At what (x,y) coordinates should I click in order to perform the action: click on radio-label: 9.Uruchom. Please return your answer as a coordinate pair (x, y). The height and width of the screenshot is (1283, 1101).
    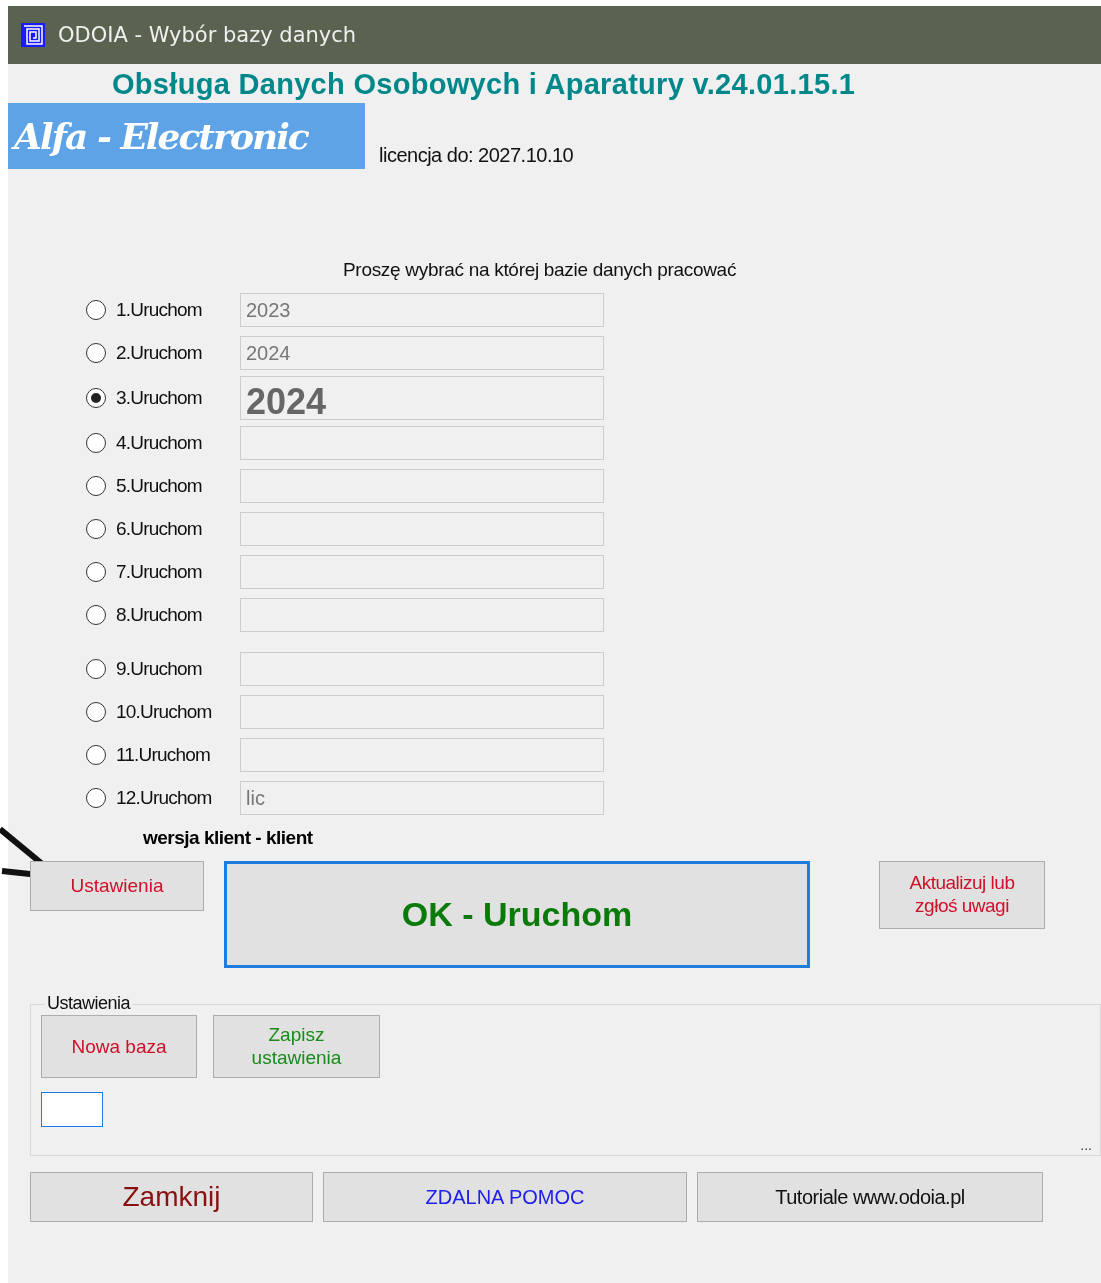
    Looking at the image, I should click on (159, 669).